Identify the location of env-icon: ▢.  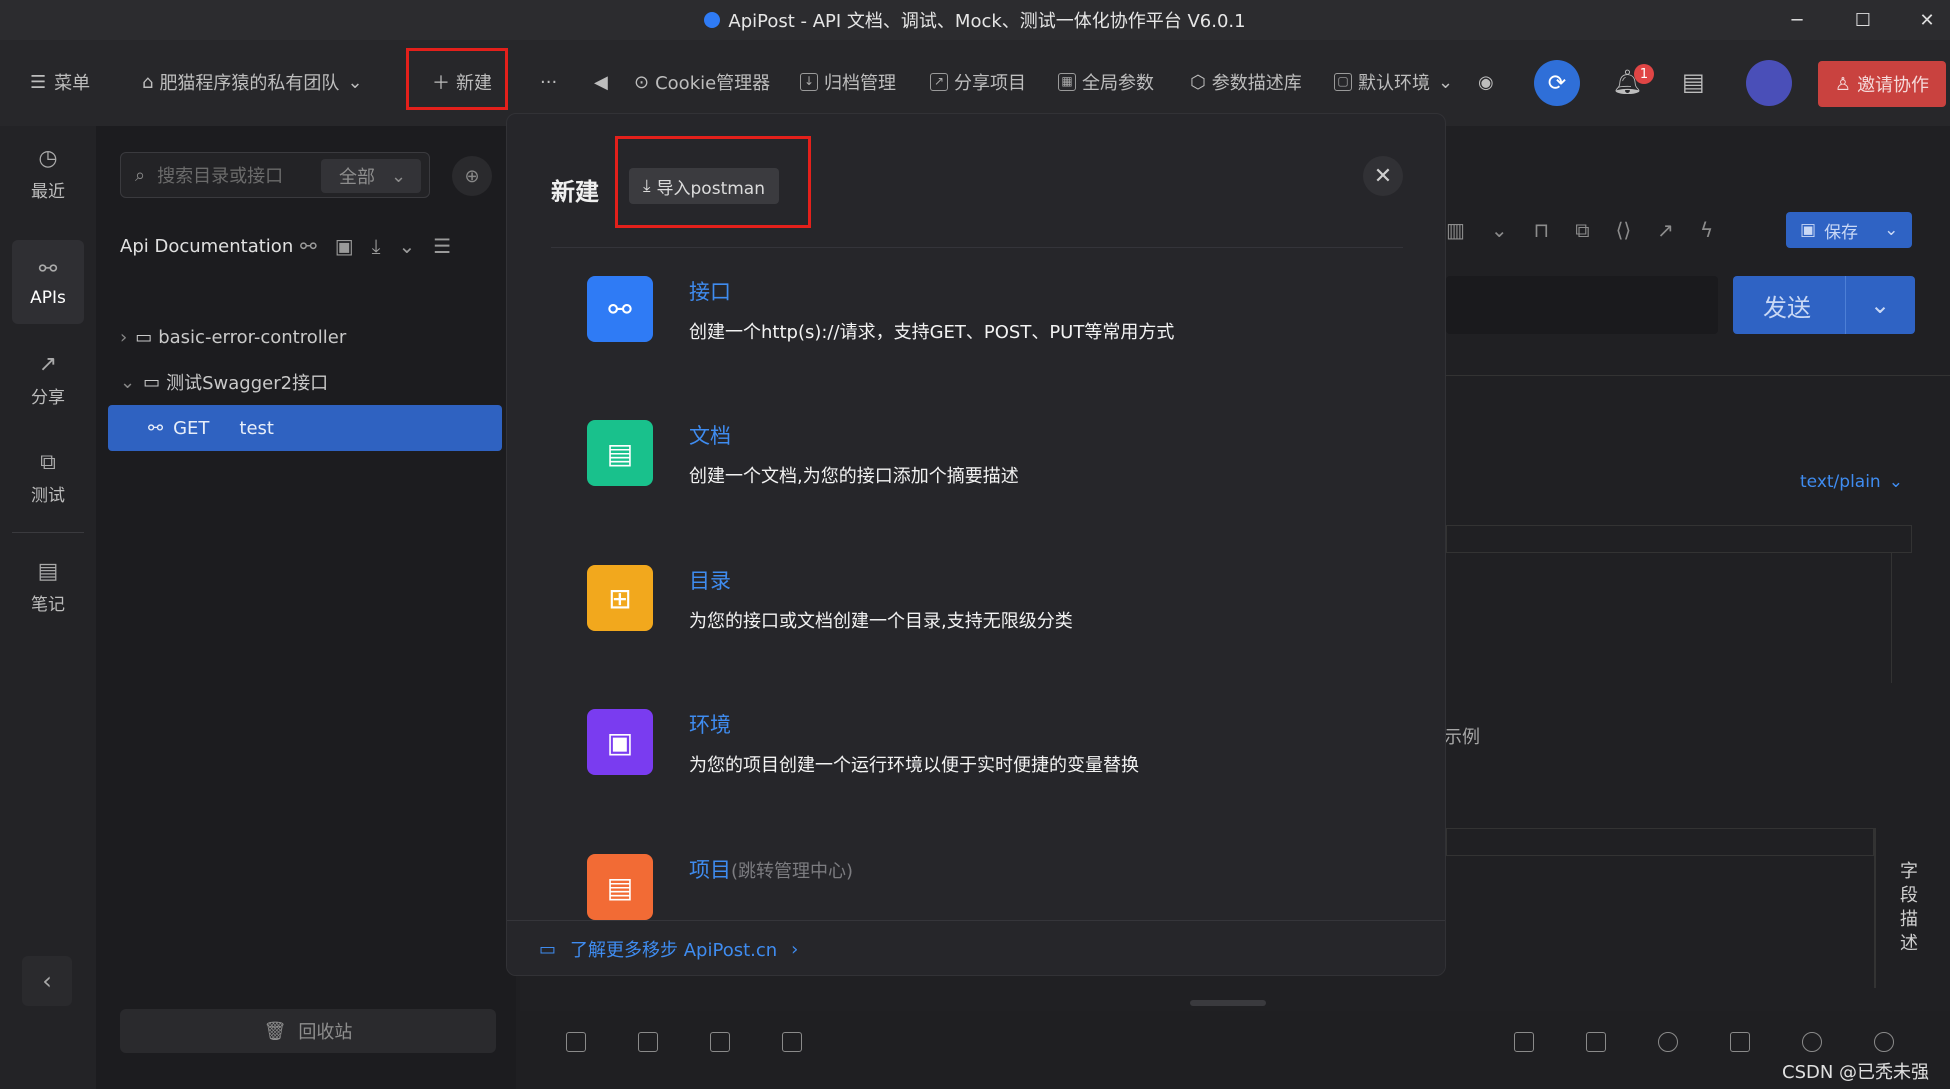
(1343, 82).